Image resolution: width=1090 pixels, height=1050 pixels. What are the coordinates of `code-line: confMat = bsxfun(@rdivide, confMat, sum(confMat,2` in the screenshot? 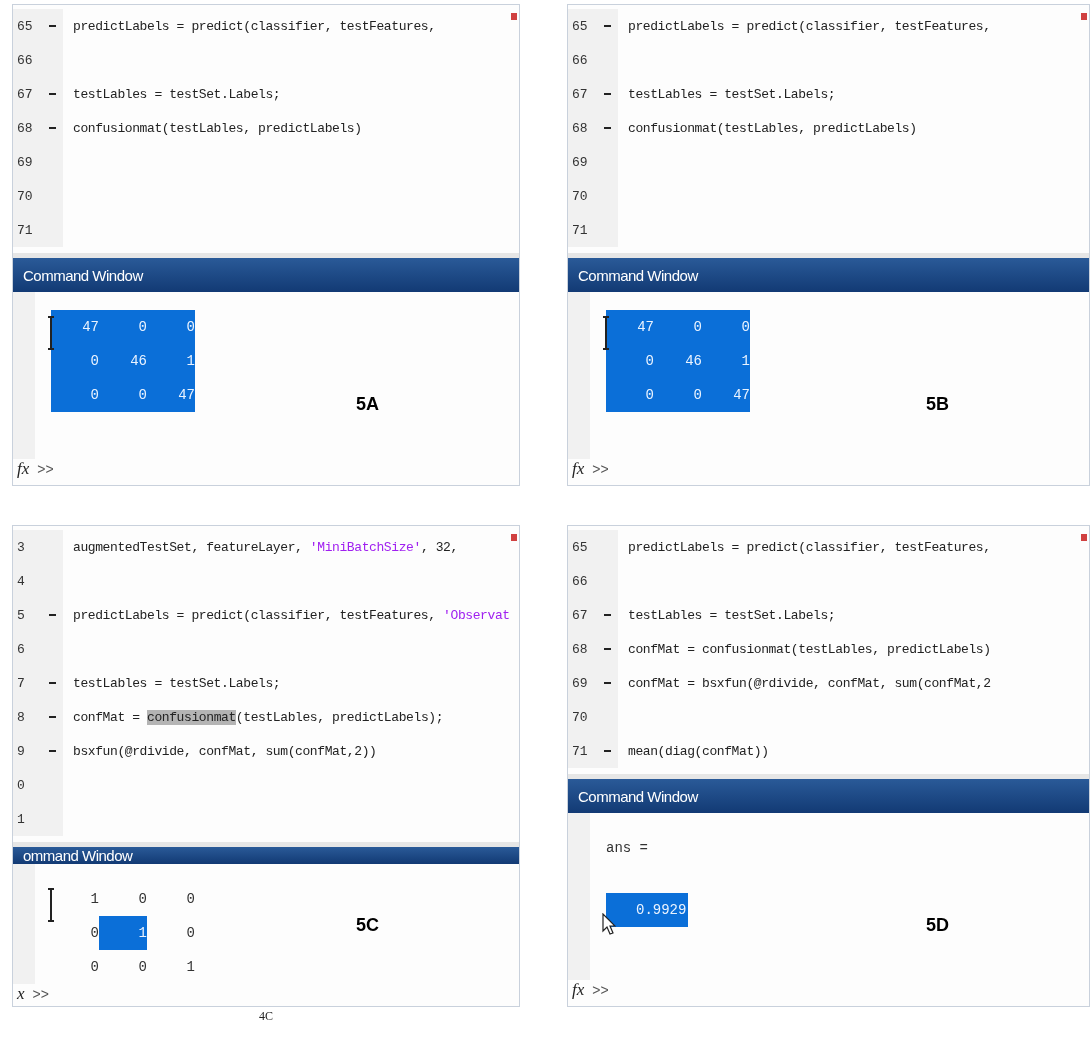 It's located at (809, 683).